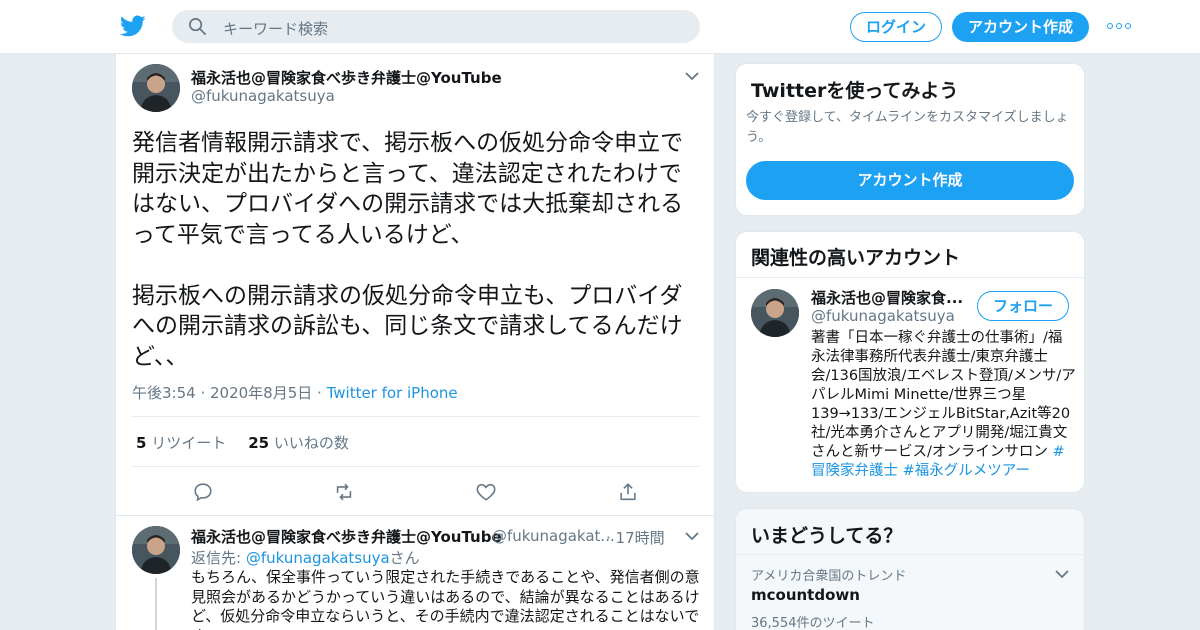 The height and width of the screenshot is (630, 1200). What do you see at coordinates (141, 443) in the screenshot?
I see `retweet-count: 5` at bounding box center [141, 443].